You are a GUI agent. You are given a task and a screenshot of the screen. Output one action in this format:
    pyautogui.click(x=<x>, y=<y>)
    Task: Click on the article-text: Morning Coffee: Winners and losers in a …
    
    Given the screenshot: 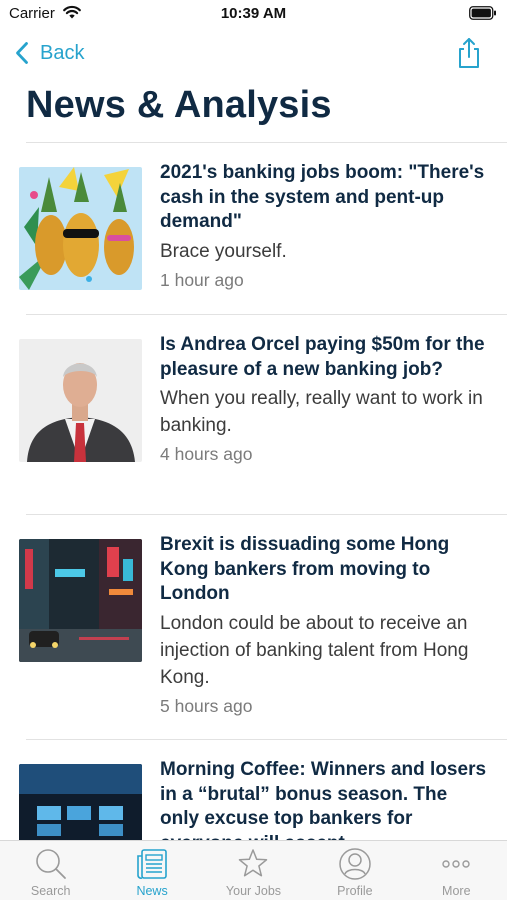 What is the action you would take?
    pyautogui.click(x=325, y=799)
    